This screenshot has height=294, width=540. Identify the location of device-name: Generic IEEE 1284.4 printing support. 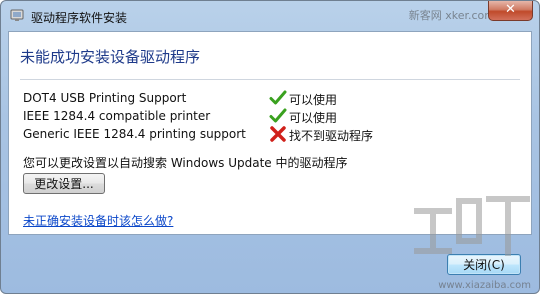
(134, 134).